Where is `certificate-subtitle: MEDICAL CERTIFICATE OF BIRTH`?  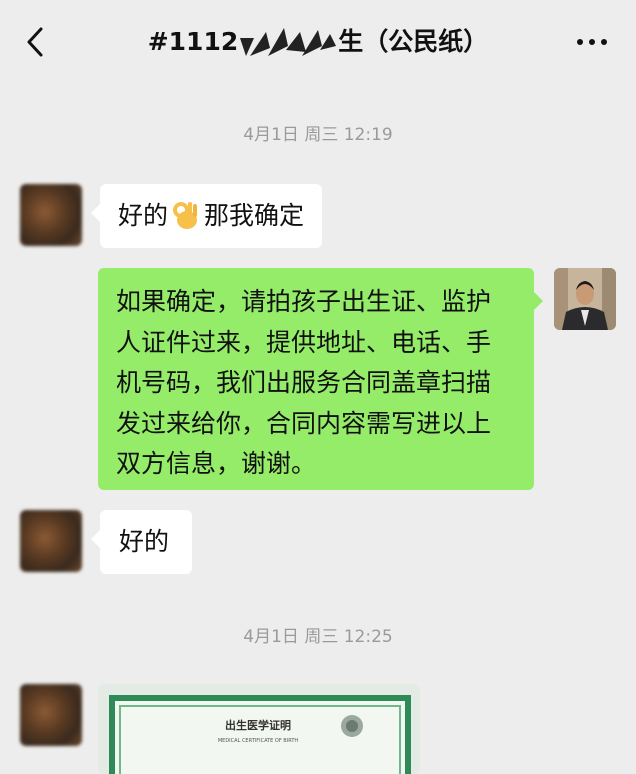
certificate-subtitle: MEDICAL CERTIFICATE OF BIRTH is located at coordinates (258, 741).